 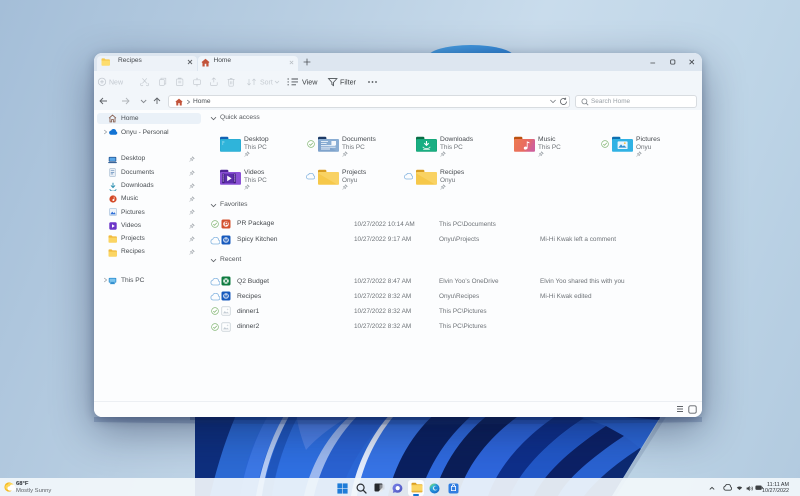 I want to click on svg-text: New, so click(x=116, y=82).